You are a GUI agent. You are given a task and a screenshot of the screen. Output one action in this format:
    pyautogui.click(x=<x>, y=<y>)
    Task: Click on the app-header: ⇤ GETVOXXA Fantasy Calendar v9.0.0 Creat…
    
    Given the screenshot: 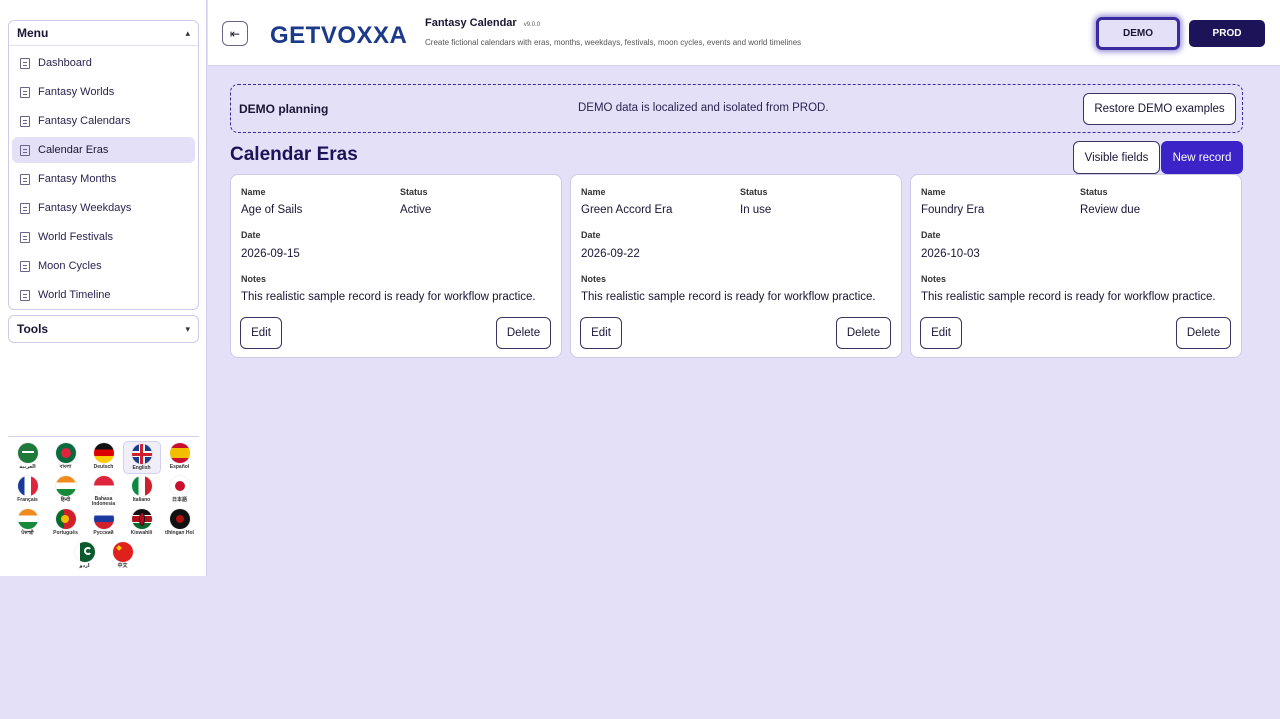 What is the action you would take?
    pyautogui.click(x=744, y=33)
    